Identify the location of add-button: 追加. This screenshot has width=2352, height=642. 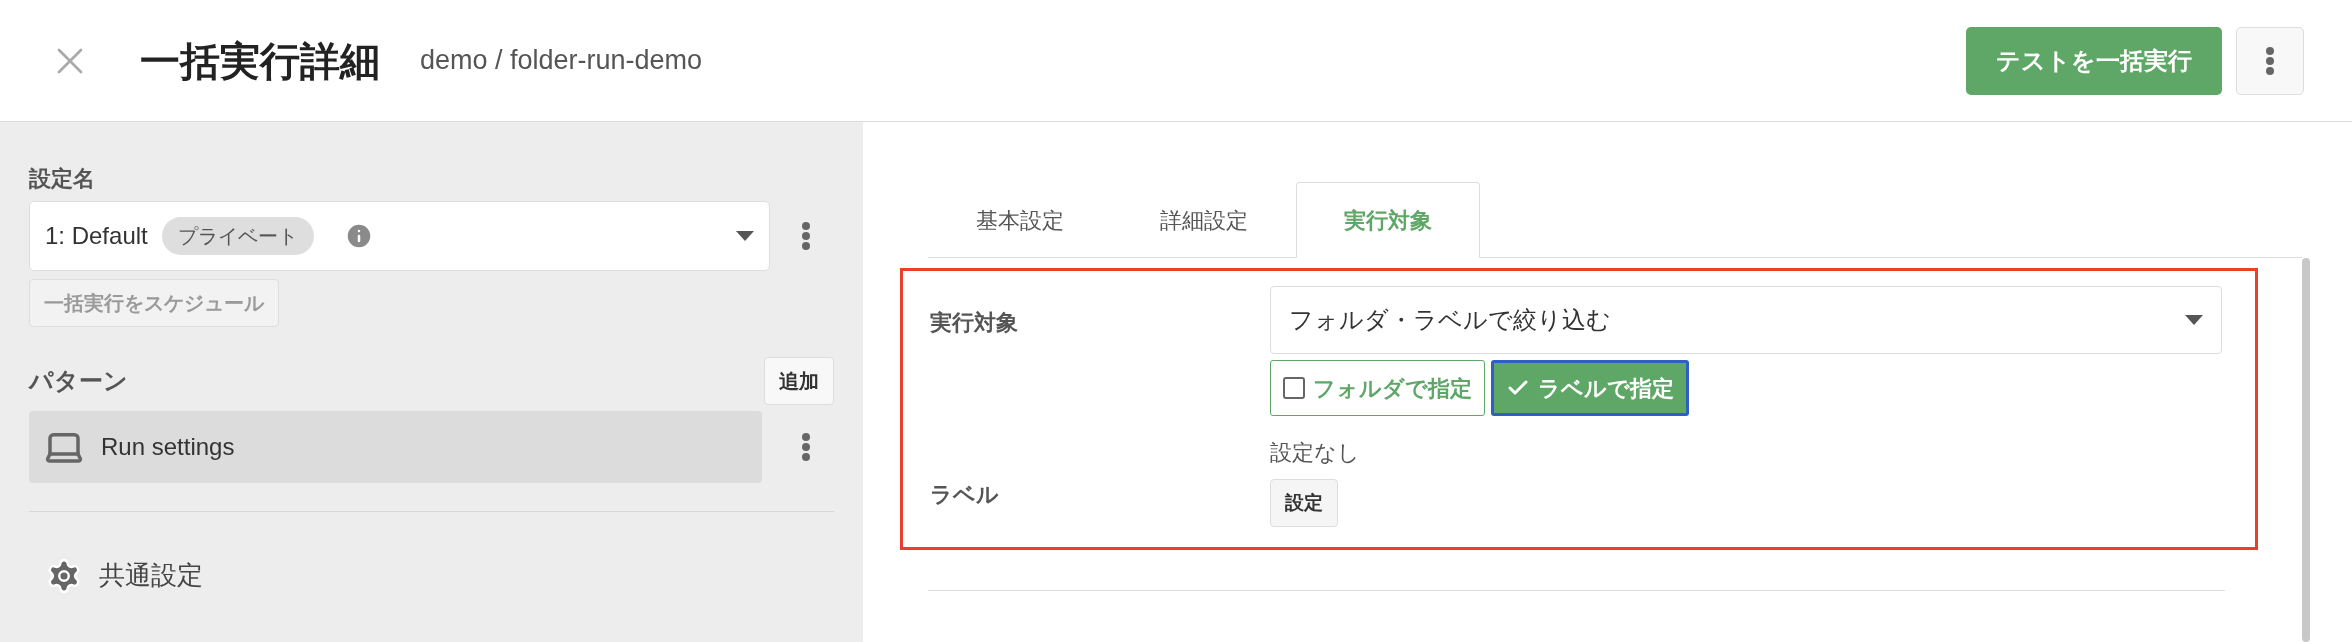
(799, 381).